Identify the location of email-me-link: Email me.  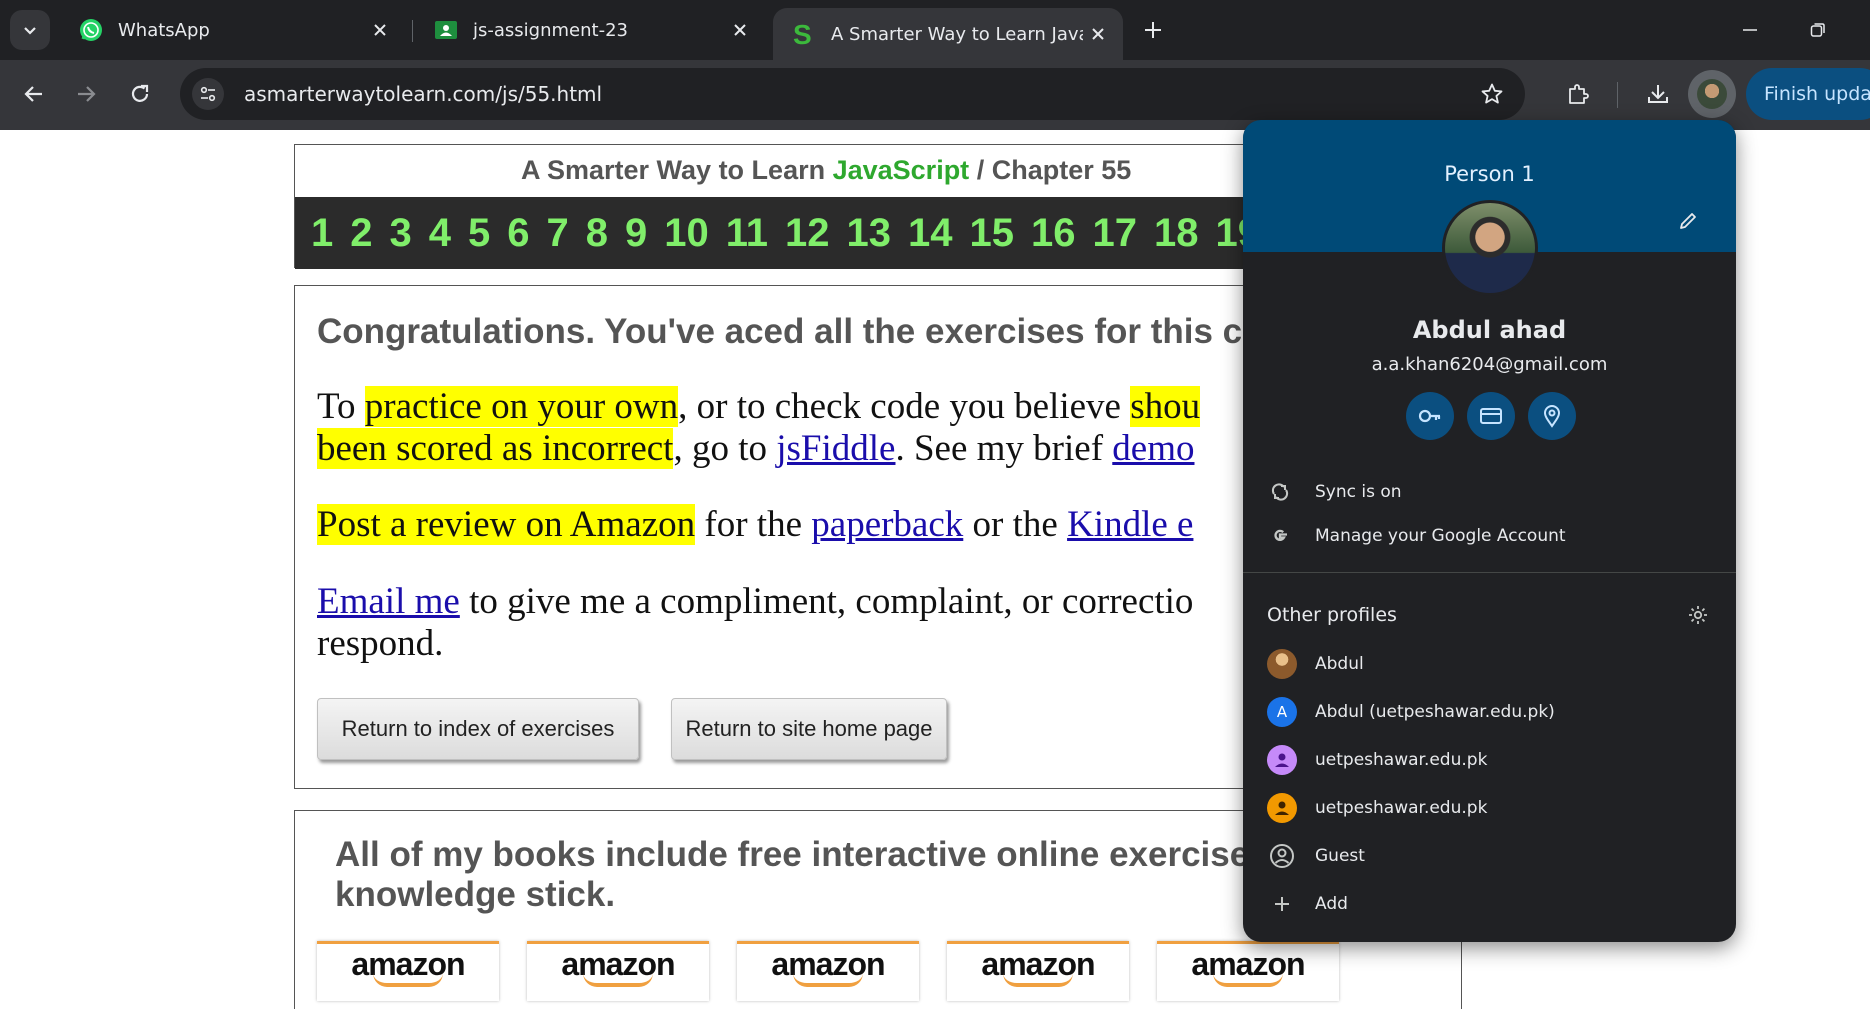
(388, 601).